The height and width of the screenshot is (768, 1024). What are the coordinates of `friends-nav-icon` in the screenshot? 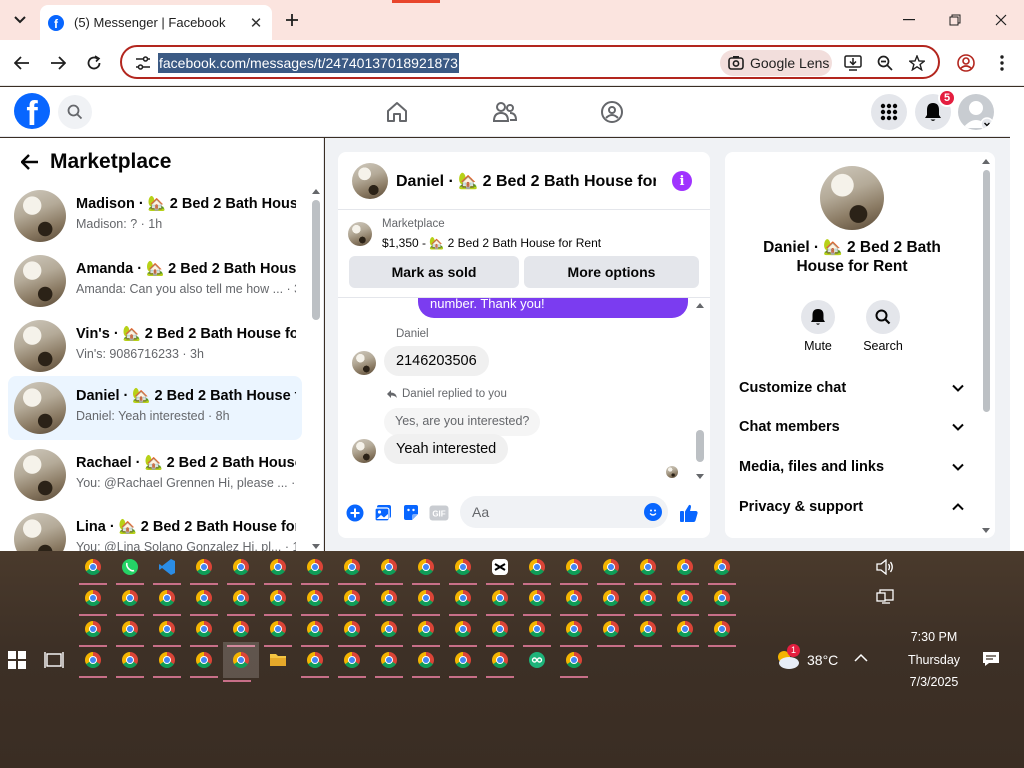 It's located at (505, 112).